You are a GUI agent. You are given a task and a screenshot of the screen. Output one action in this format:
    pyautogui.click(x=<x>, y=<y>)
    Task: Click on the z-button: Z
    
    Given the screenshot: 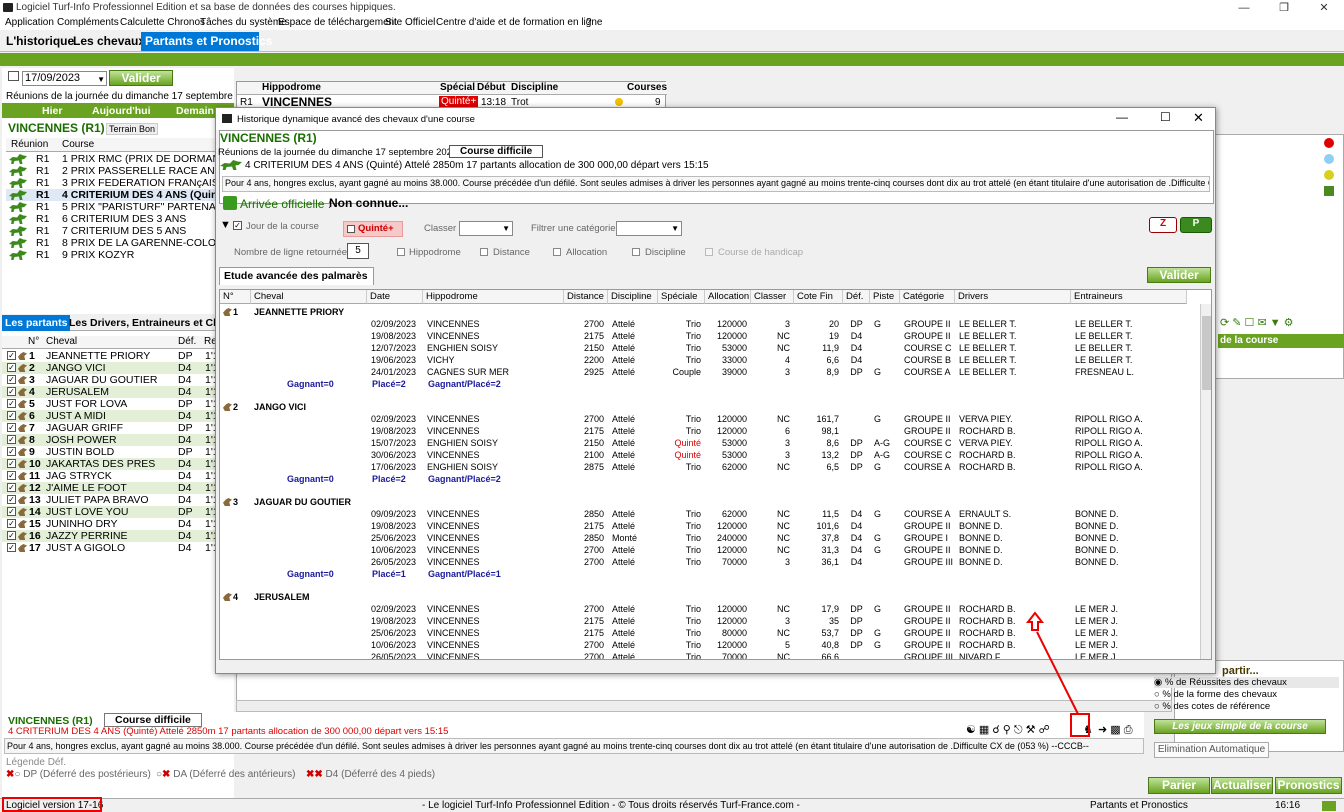 What is the action you would take?
    pyautogui.click(x=1163, y=225)
    